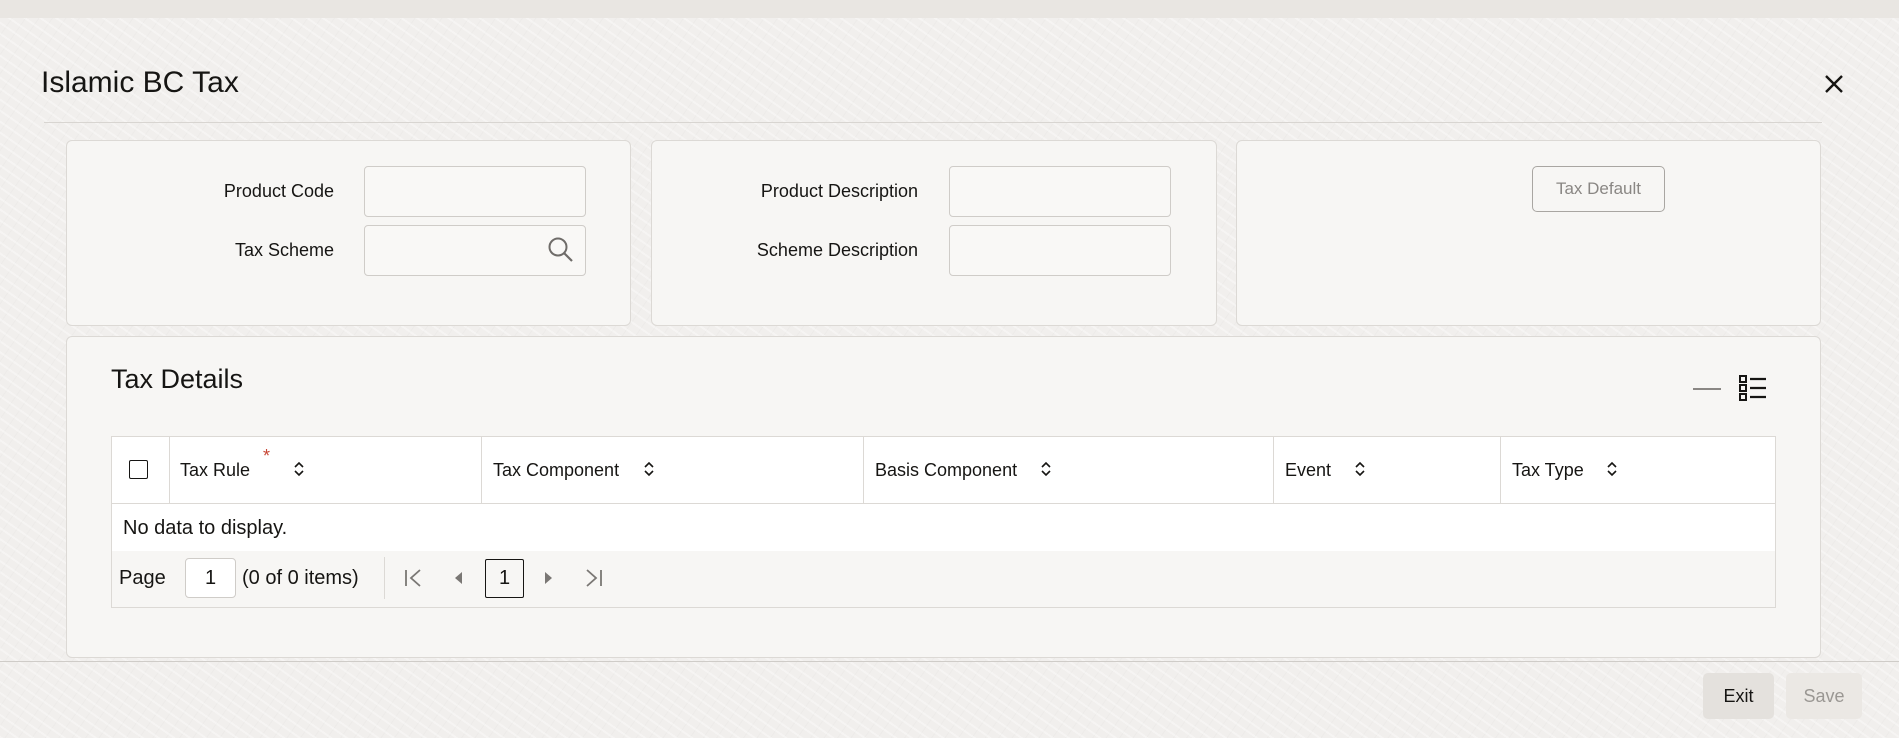 The height and width of the screenshot is (738, 1899). Describe the element at coordinates (1738, 696) in the screenshot. I see `exit-button: Exit` at that location.